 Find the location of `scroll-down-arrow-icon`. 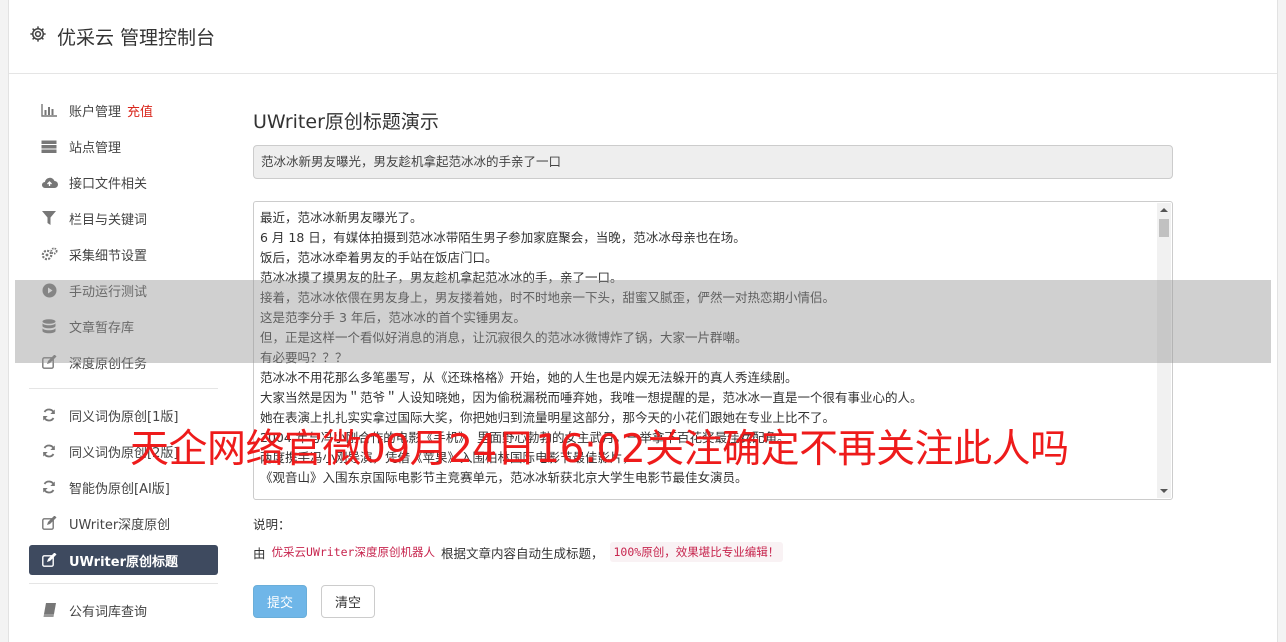

scroll-down-arrow-icon is located at coordinates (1164, 491).